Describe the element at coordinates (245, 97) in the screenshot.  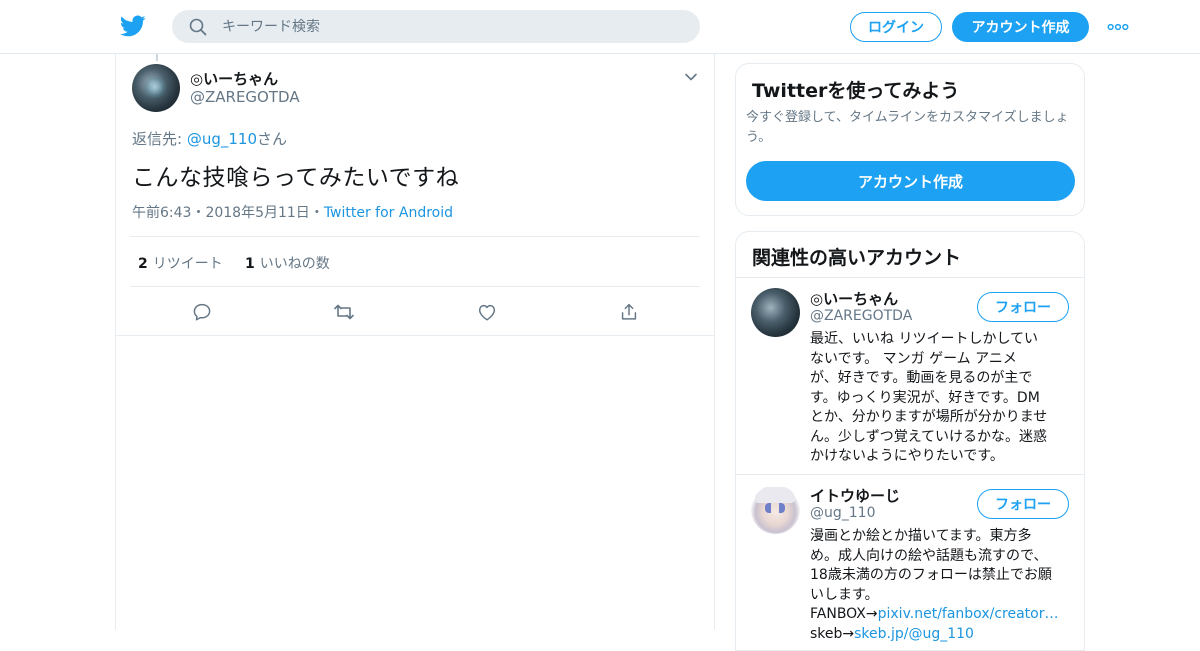
I see `tweet-author-handle: @ZAREGOTDA` at that location.